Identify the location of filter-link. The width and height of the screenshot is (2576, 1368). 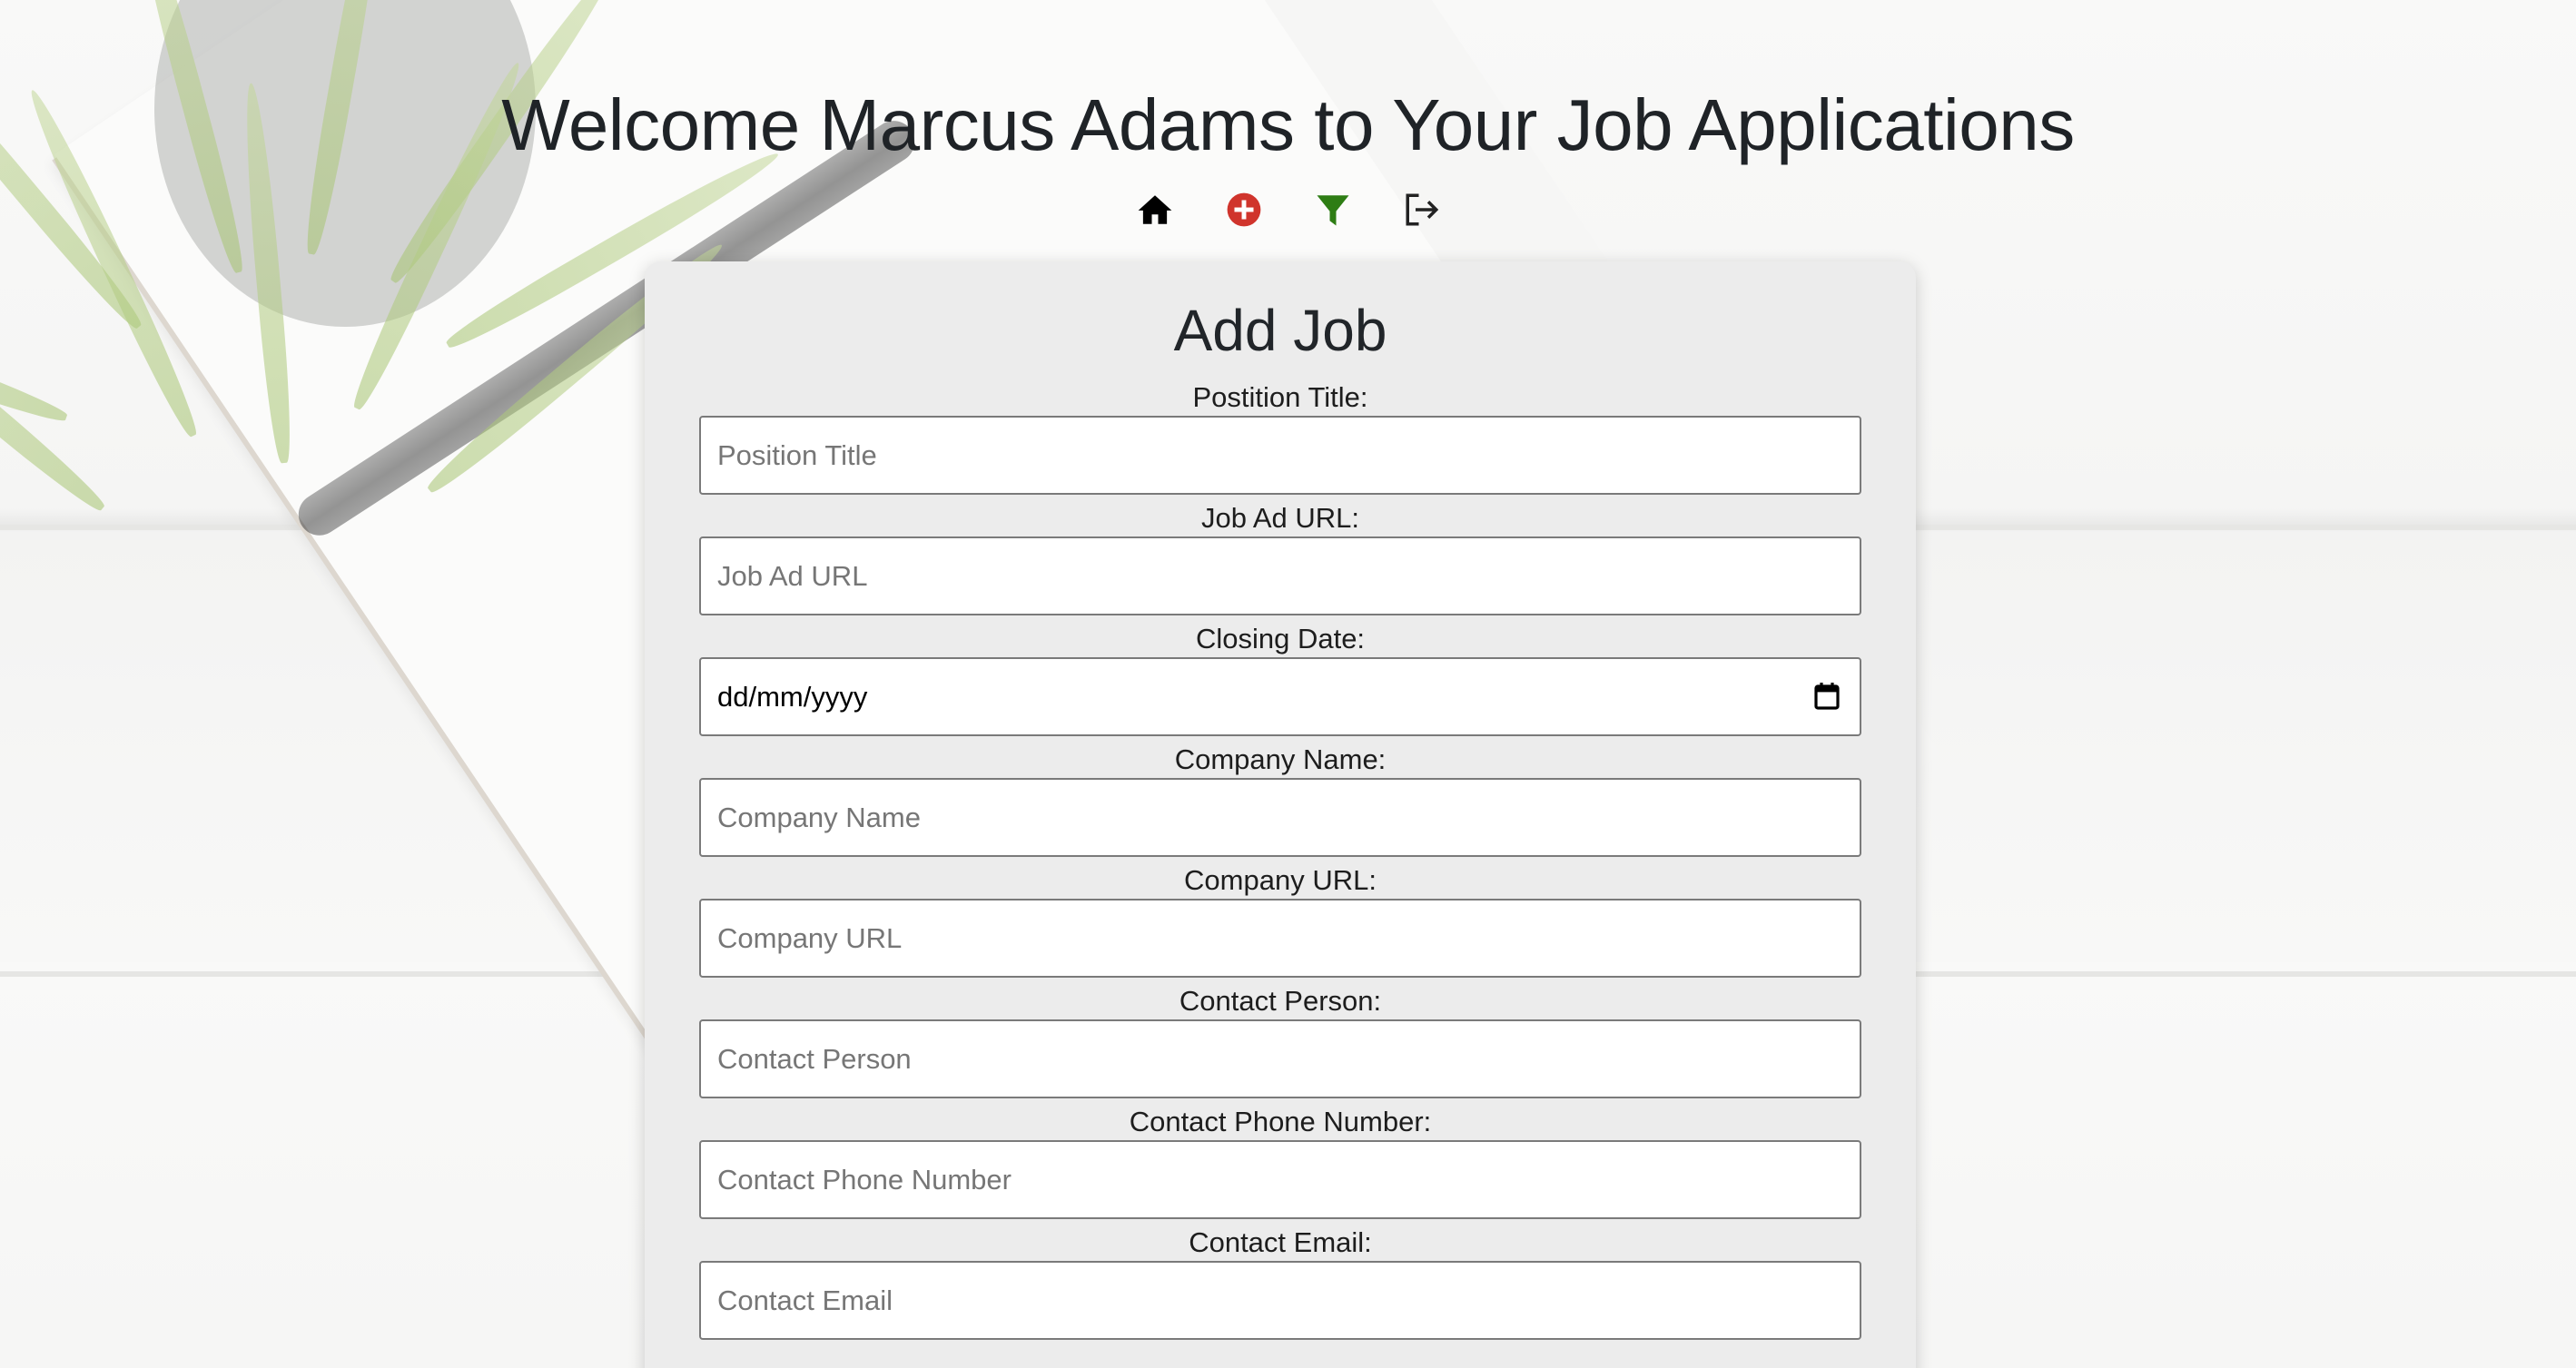
(1333, 210).